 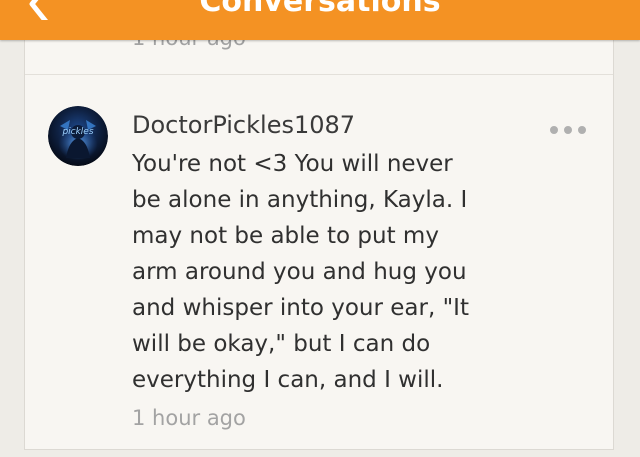 What do you see at coordinates (189, 418) in the screenshot?
I see `comment-timestamp: 1 hour ago` at bounding box center [189, 418].